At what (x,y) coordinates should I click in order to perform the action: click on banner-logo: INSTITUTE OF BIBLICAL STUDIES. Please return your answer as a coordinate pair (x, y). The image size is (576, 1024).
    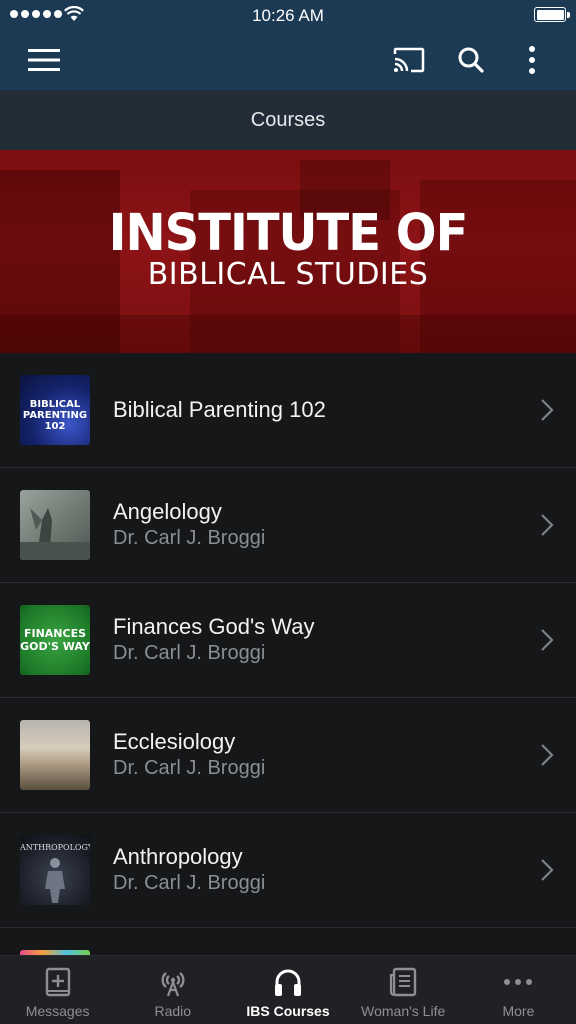
    Looking at the image, I should click on (288, 247).